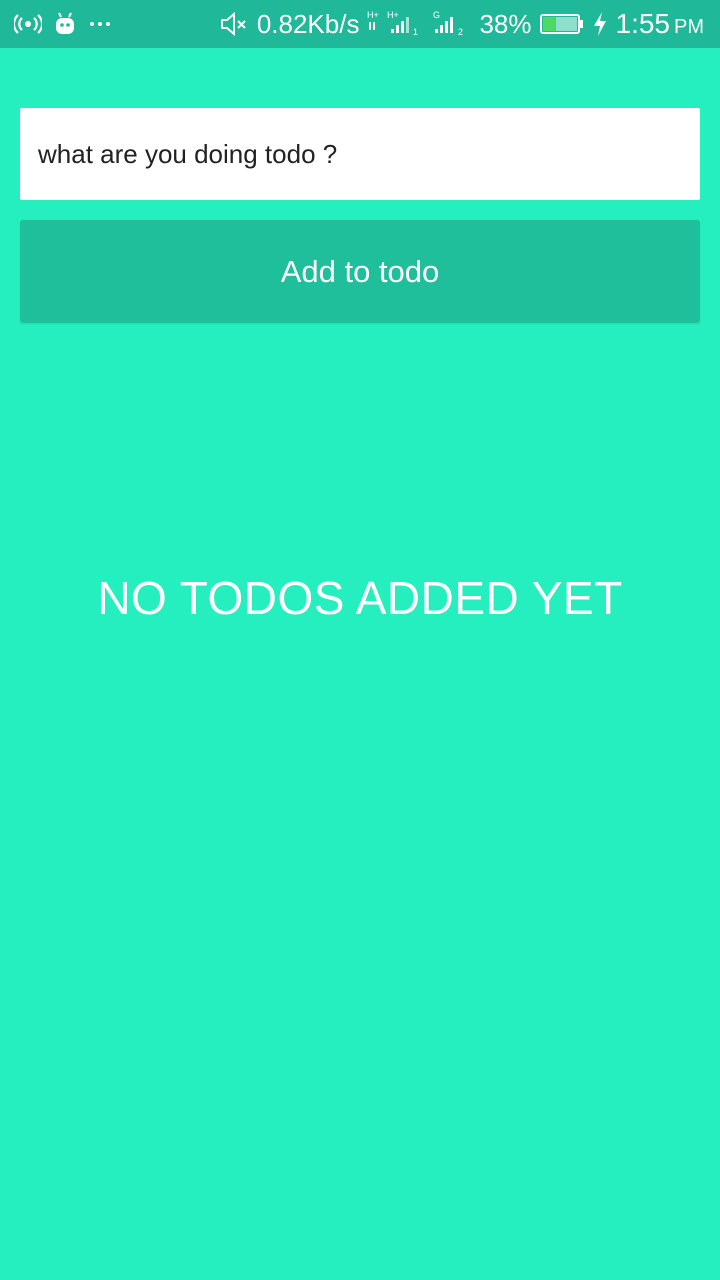  Describe the element at coordinates (234, 24) in the screenshot. I see `mute-icon` at that location.